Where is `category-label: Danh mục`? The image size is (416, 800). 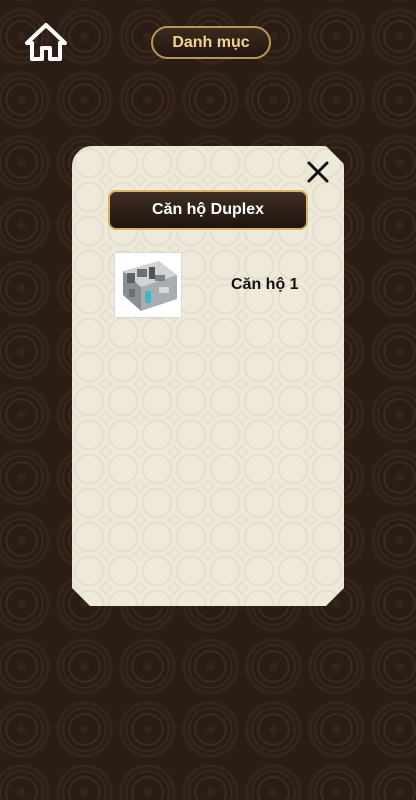 category-label: Danh mục is located at coordinates (211, 42).